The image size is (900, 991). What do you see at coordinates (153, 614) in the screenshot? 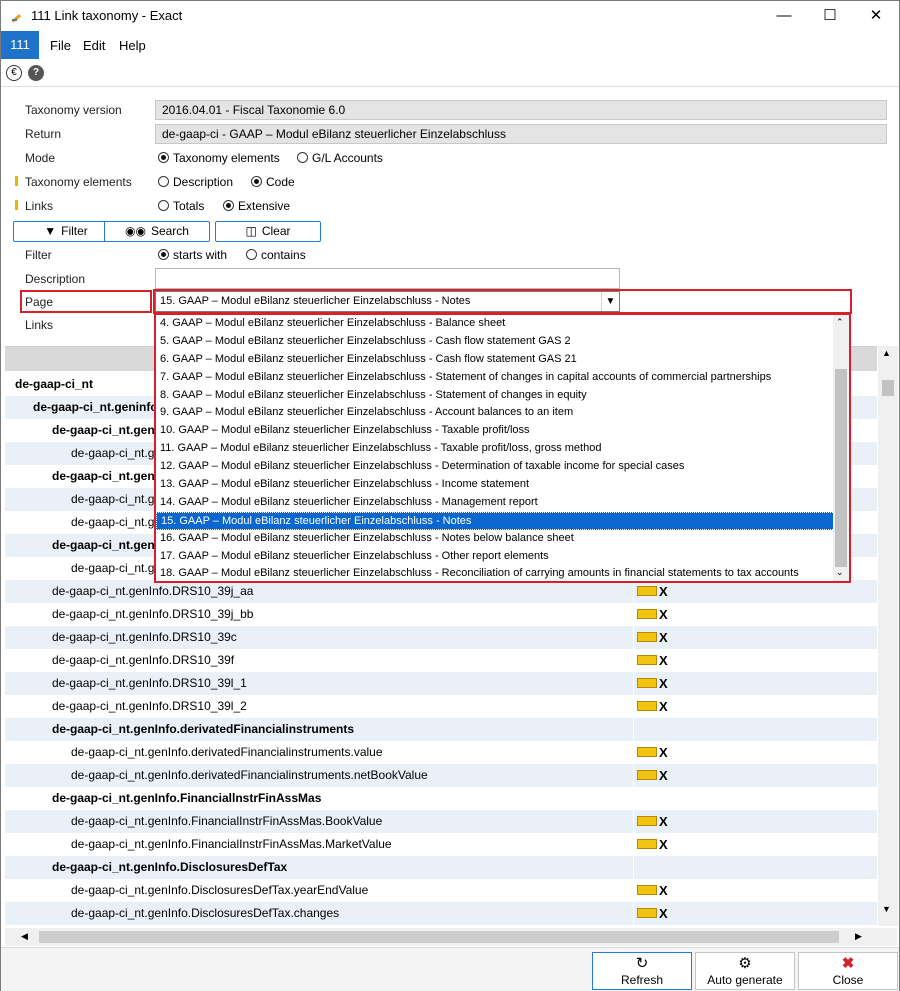
I see `row-label: de-gaap-ci_nt.genInfo.DRS10_39j_bb` at bounding box center [153, 614].